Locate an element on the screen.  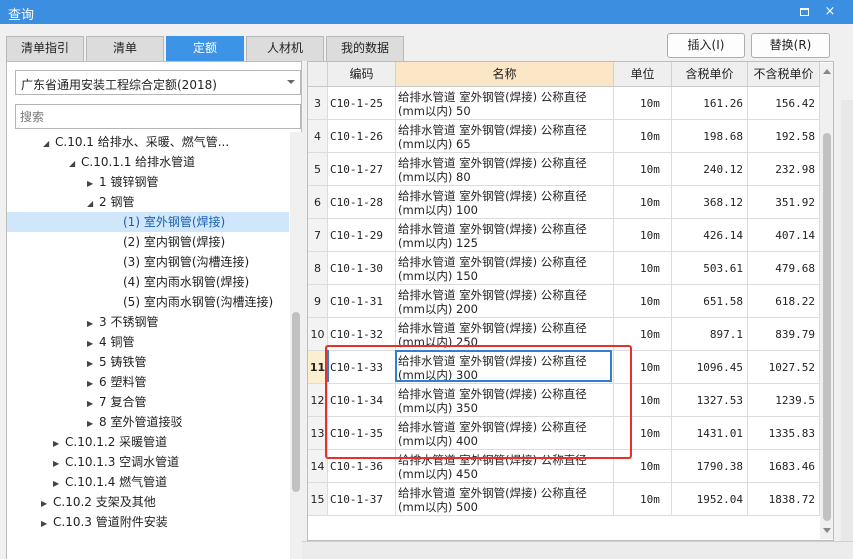
search-input is located at coordinates (158, 116).